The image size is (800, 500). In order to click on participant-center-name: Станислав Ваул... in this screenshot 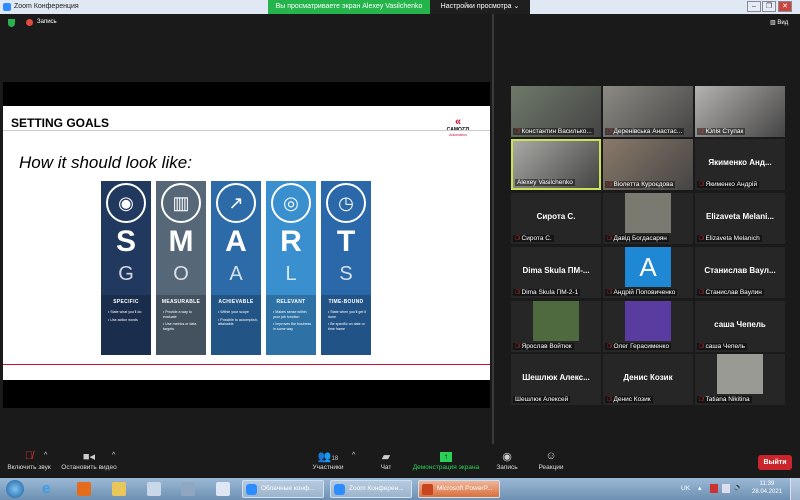, I will do `click(740, 270)`.